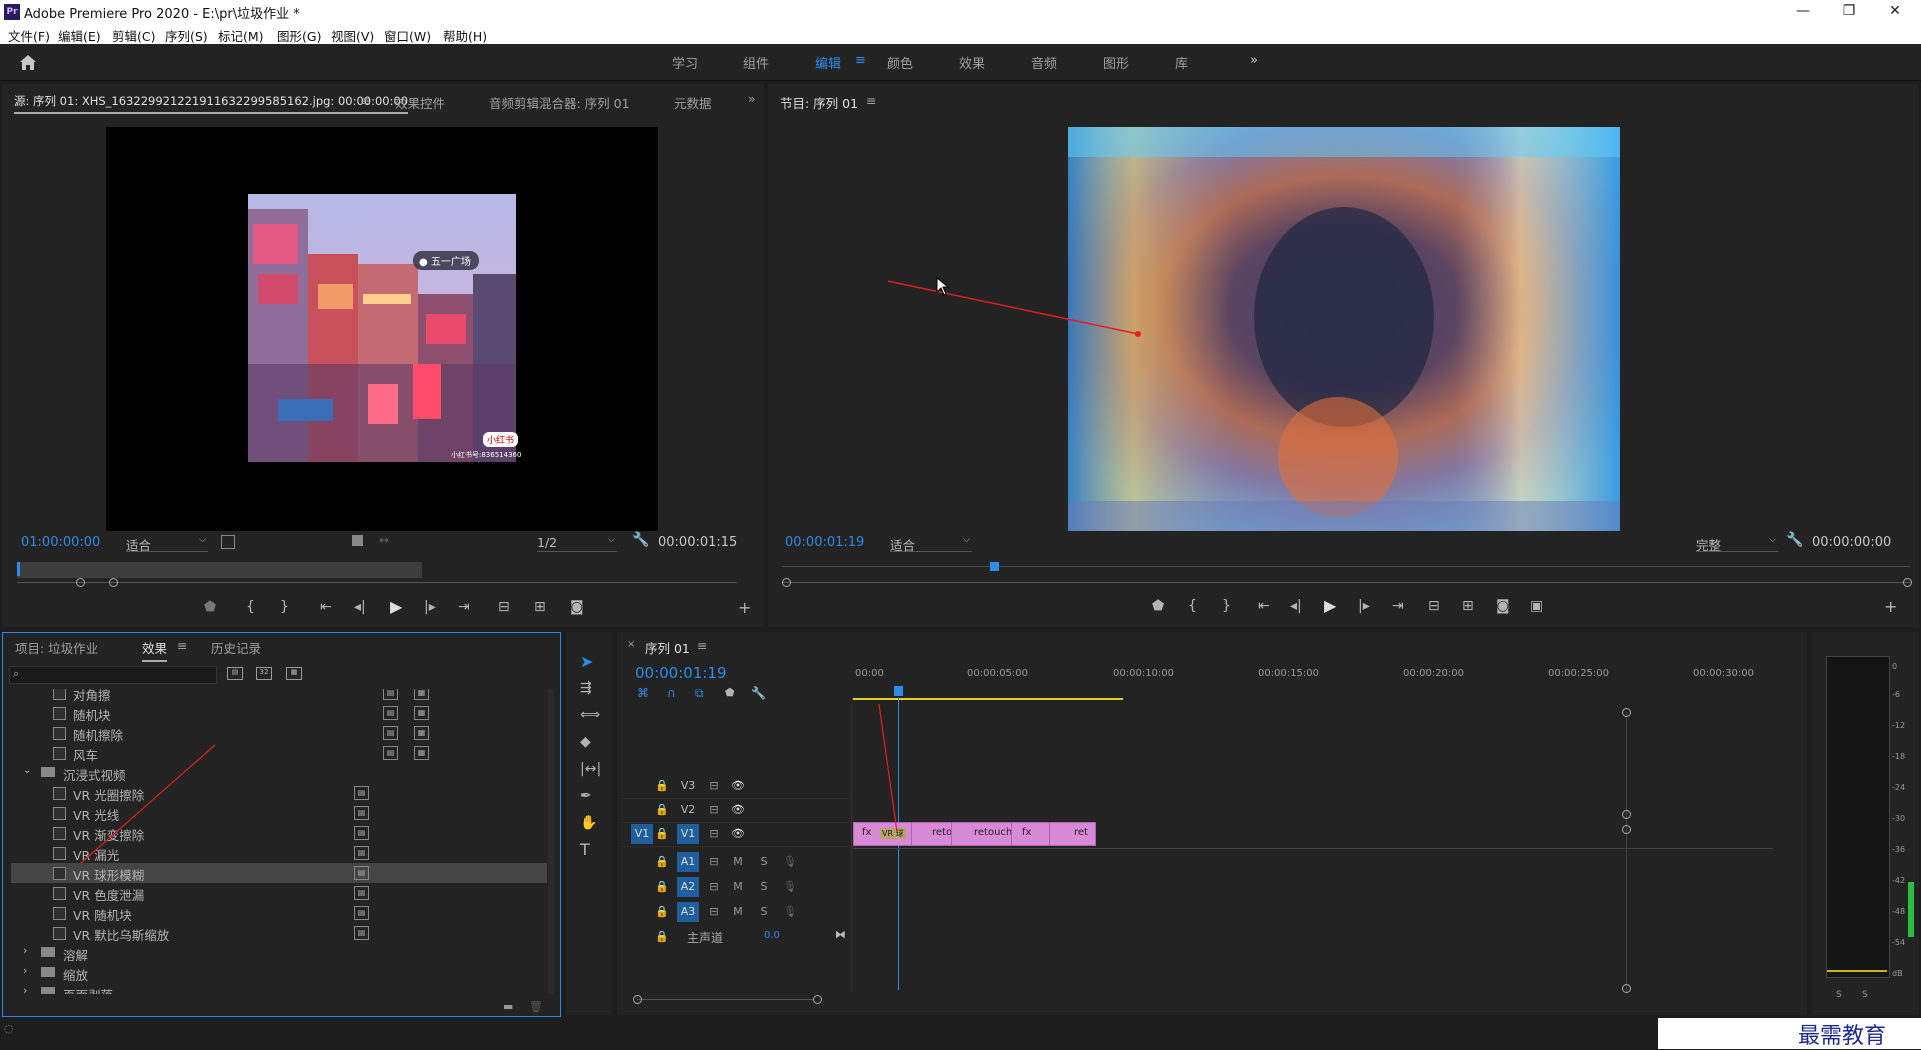 This screenshot has width=1921, height=1050. What do you see at coordinates (931, 544) in the screenshot?
I see `program-fit-dropdown: 适合 ⌵` at bounding box center [931, 544].